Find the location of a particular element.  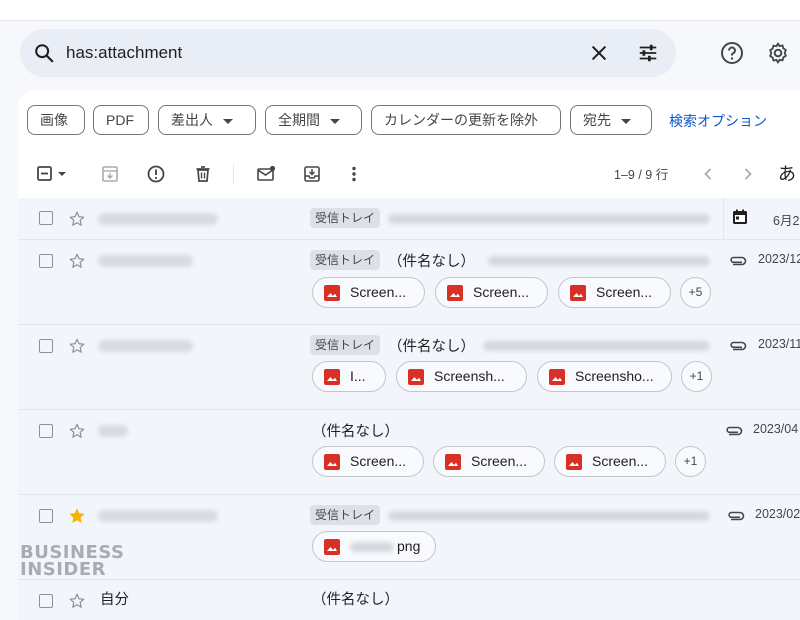

more-attachments-badge: +5 is located at coordinates (695, 292).